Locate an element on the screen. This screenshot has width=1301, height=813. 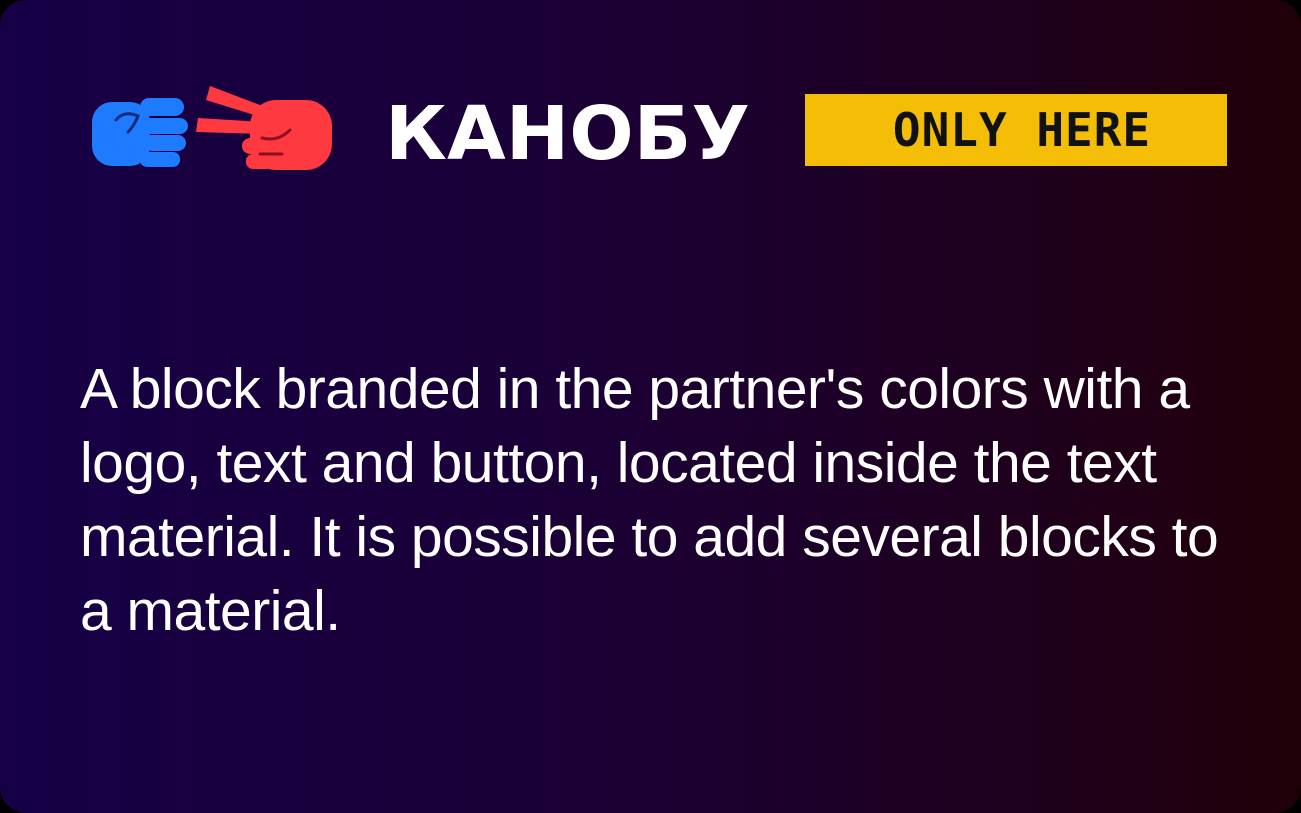
svg-text: КАНОБУ is located at coordinates (567, 129).